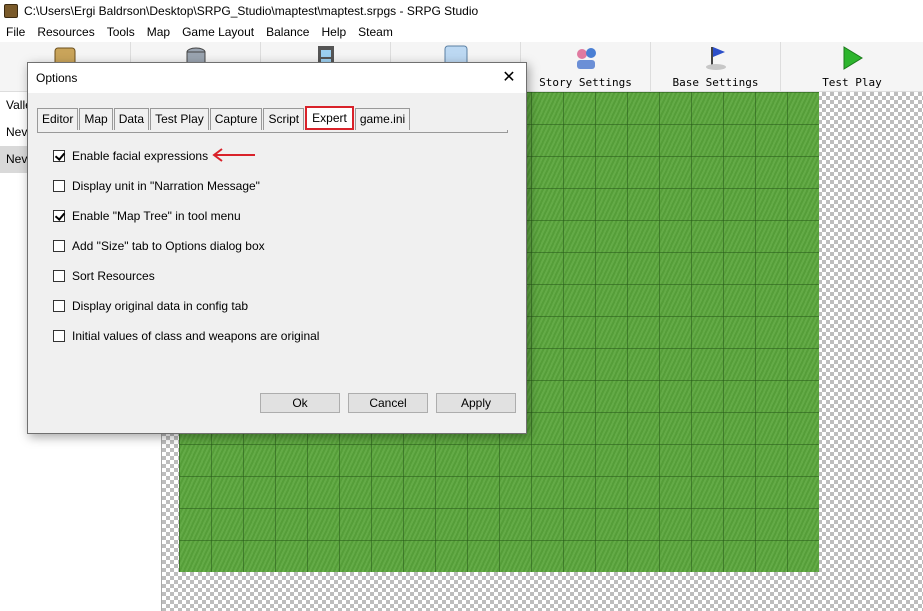  I want to click on menu-tools: Tools, so click(121, 32).